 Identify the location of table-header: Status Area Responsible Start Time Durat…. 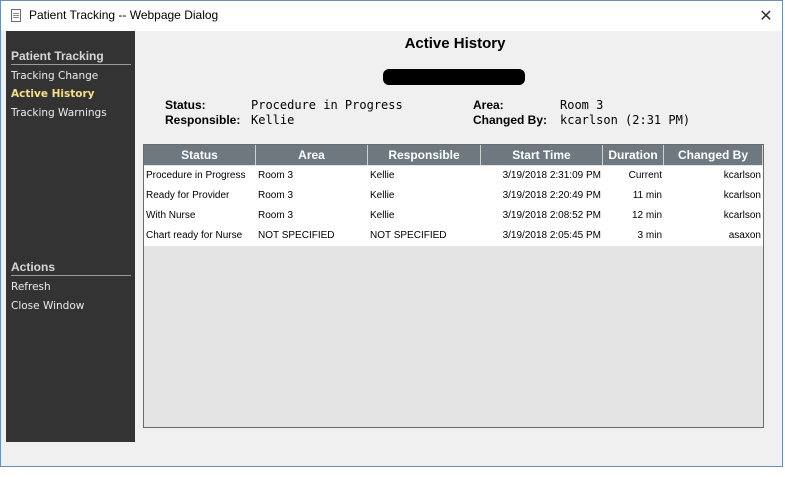
(453, 155).